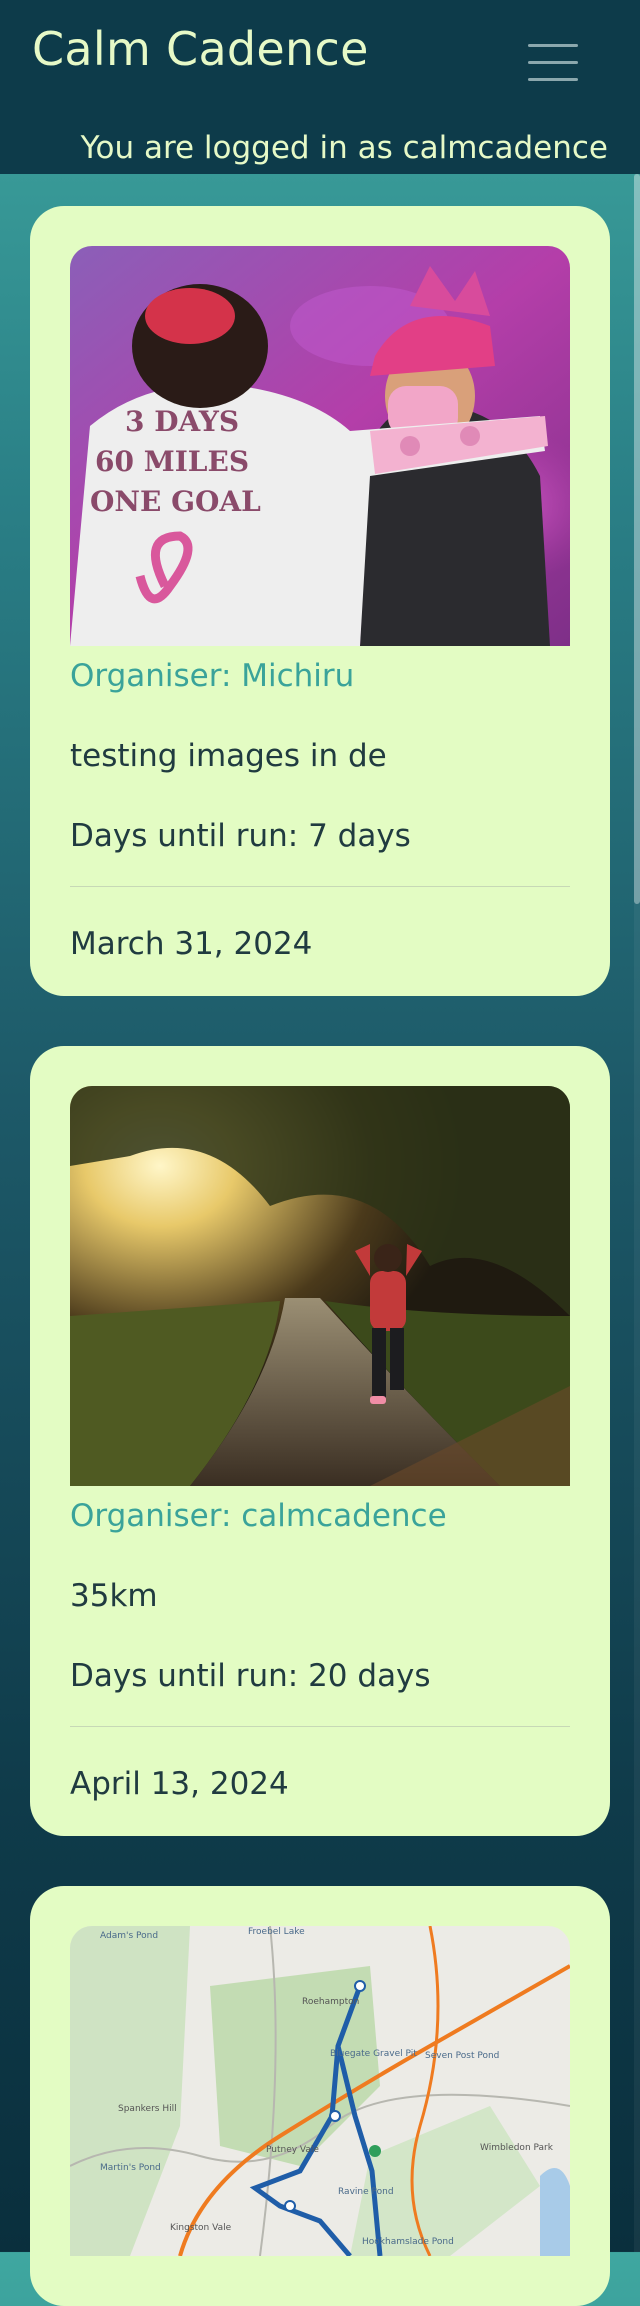 This screenshot has width=640, height=2306. I want to click on brand-logo-text: Calm Cadence, so click(200, 49).